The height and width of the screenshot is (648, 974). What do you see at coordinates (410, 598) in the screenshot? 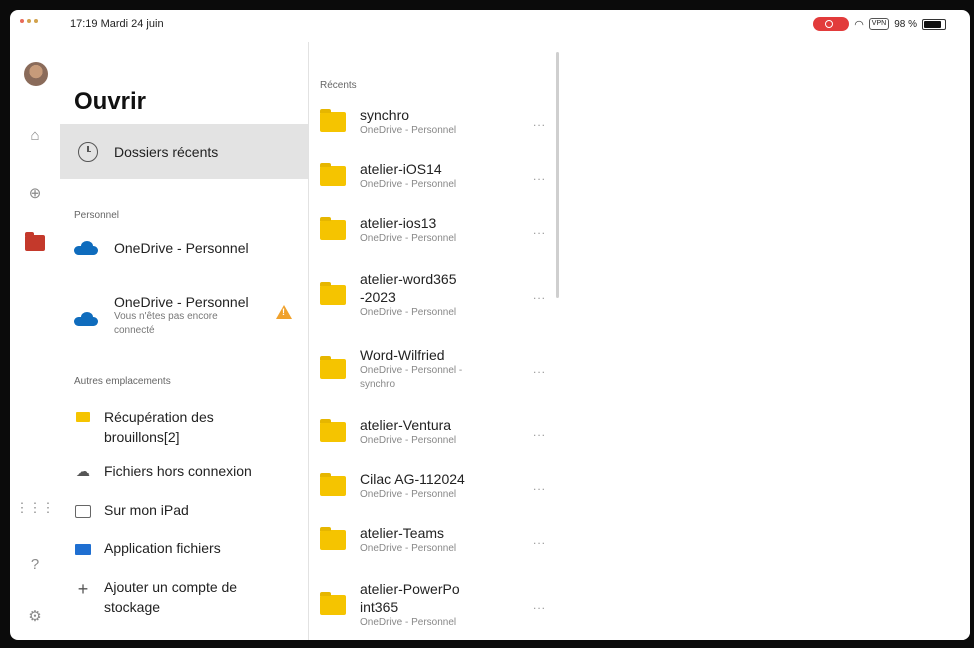
I see `folder-name: atelier-PowerPoint365` at bounding box center [410, 598].